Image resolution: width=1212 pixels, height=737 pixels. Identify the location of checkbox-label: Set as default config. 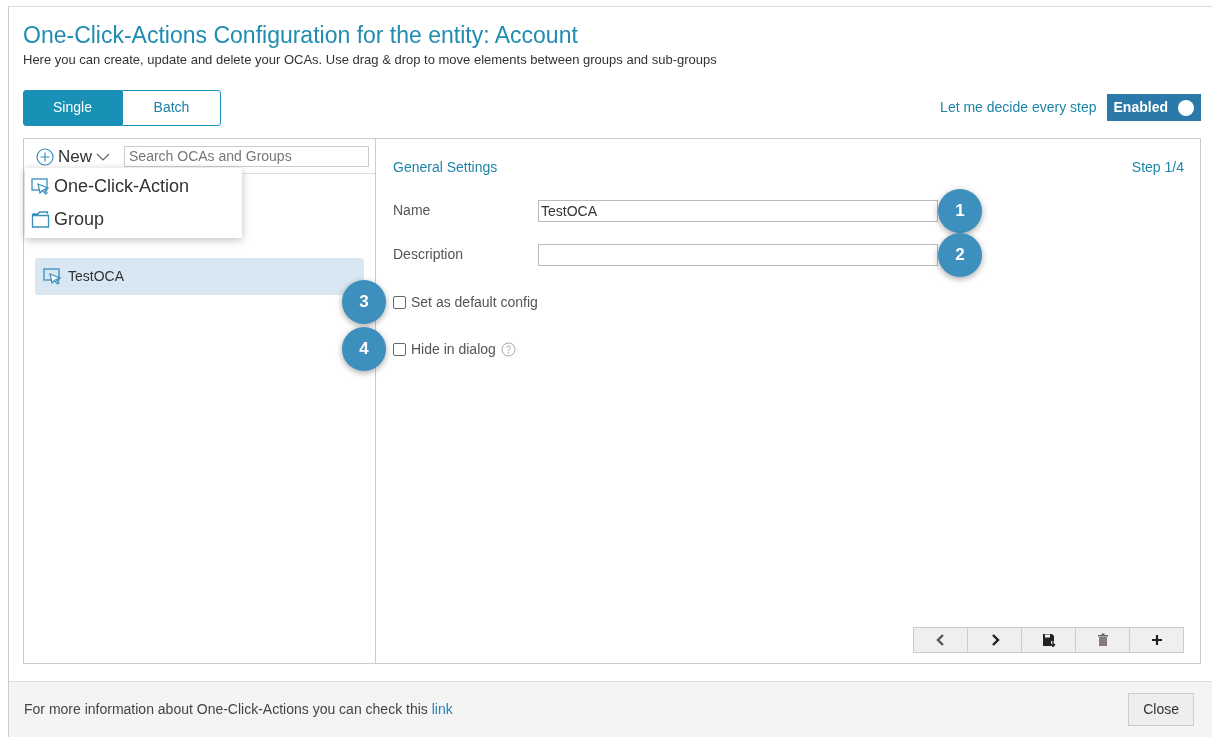
(474, 302).